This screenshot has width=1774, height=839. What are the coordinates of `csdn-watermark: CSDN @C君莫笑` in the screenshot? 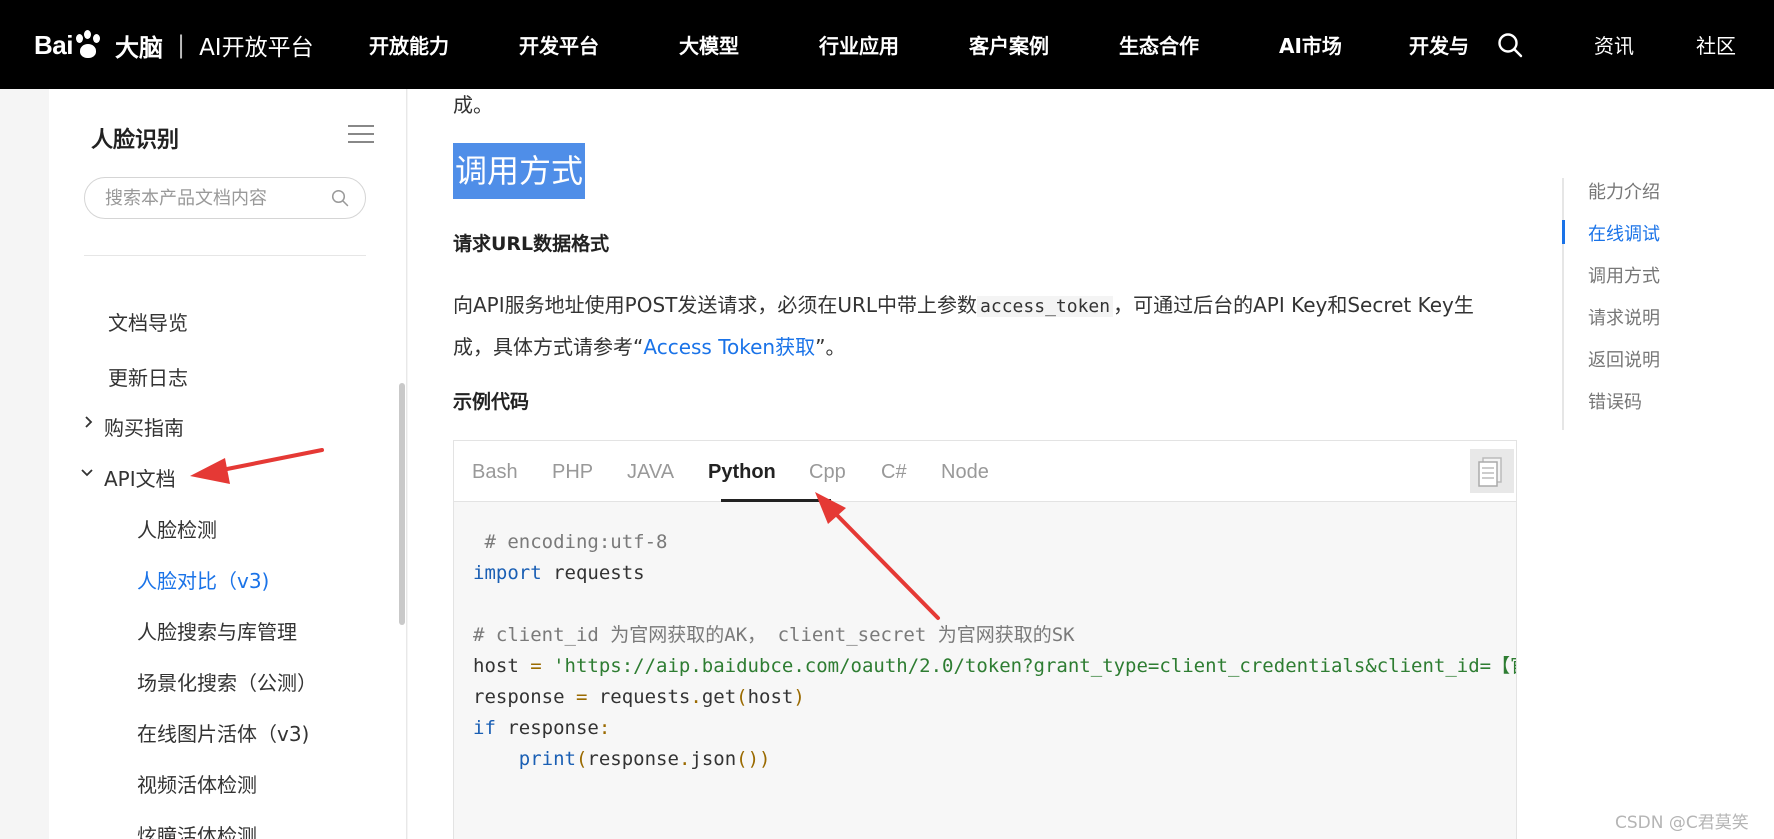 It's located at (1682, 823).